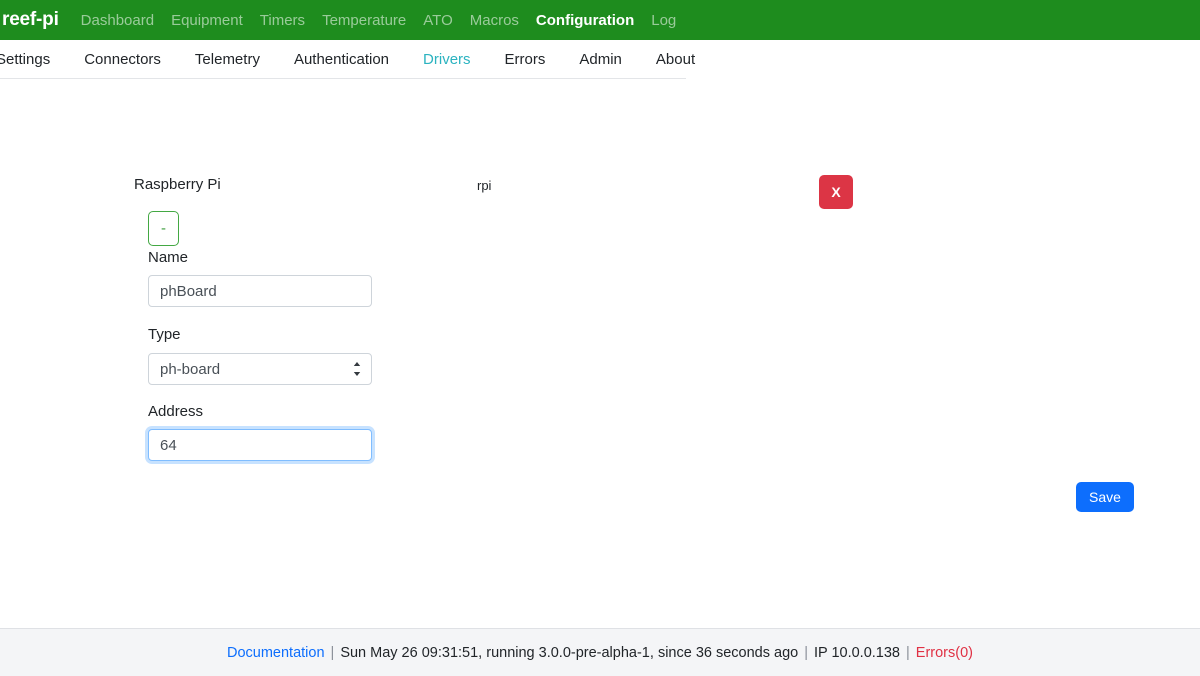 The height and width of the screenshot is (676, 1200). What do you see at coordinates (364, 20) in the screenshot?
I see `nav-item-temperature: Temperature` at bounding box center [364, 20].